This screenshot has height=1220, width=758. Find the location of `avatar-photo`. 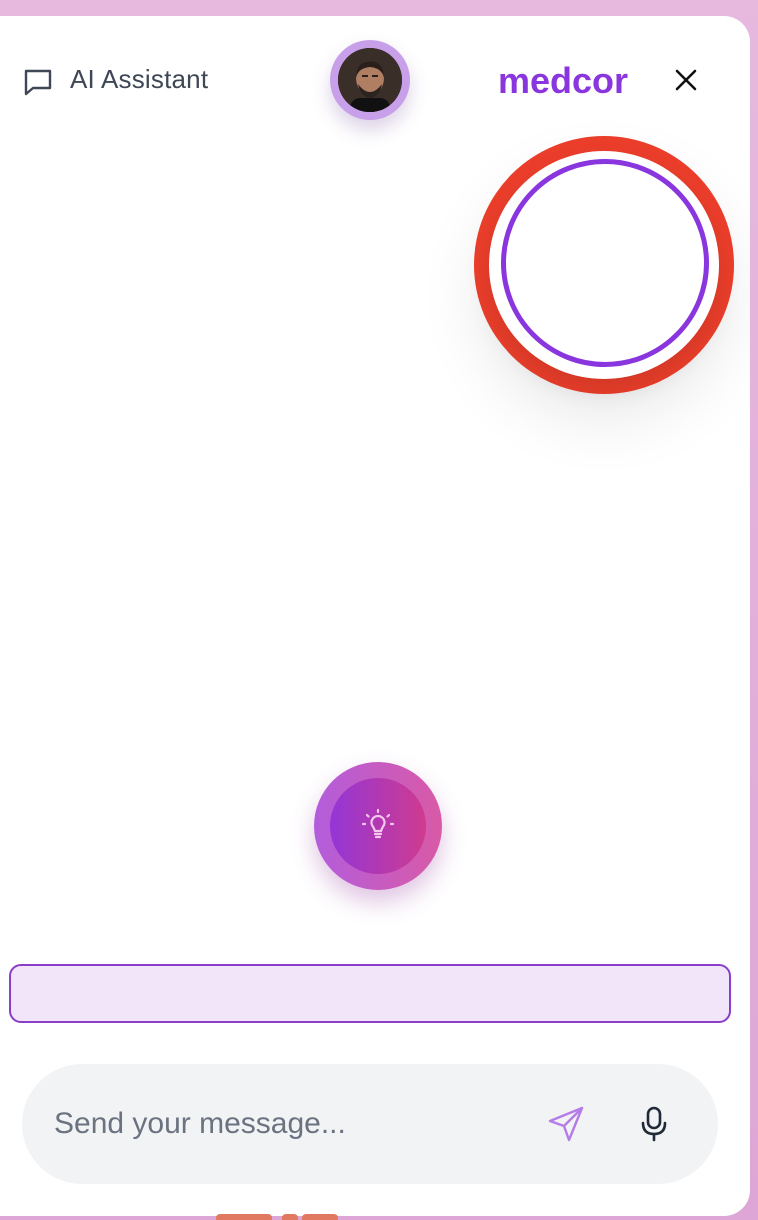

avatar-photo is located at coordinates (370, 80).